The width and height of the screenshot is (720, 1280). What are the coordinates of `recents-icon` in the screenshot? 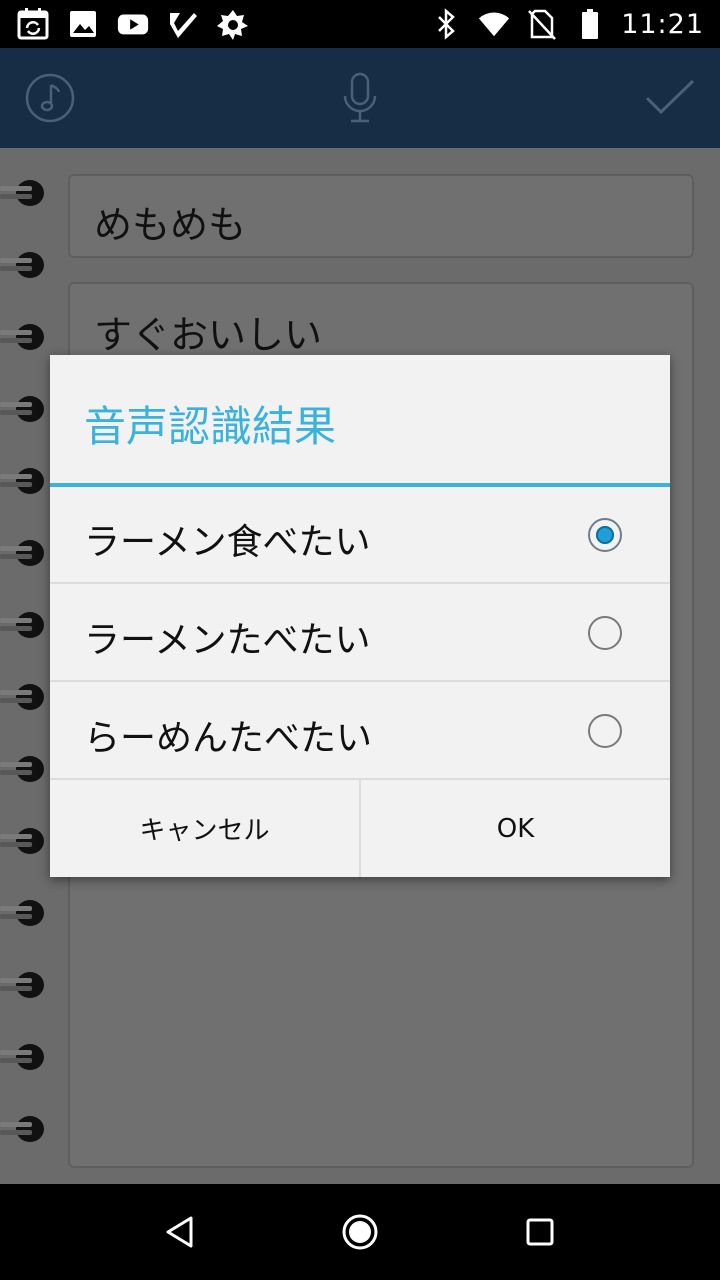 It's located at (540, 1232).